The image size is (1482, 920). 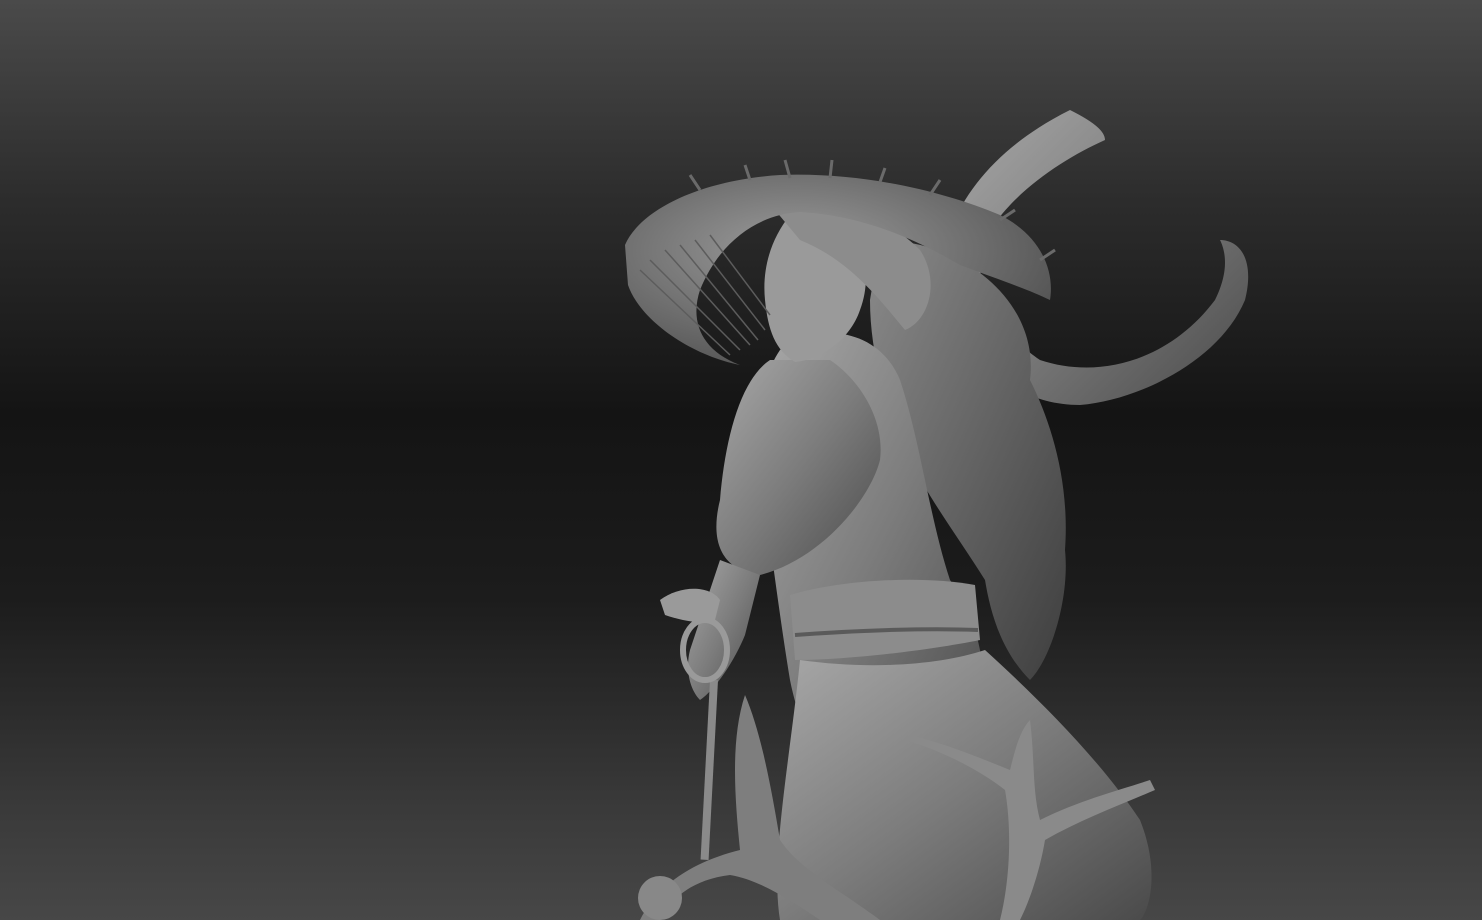 I want to click on skirt, so click(x=964, y=785).